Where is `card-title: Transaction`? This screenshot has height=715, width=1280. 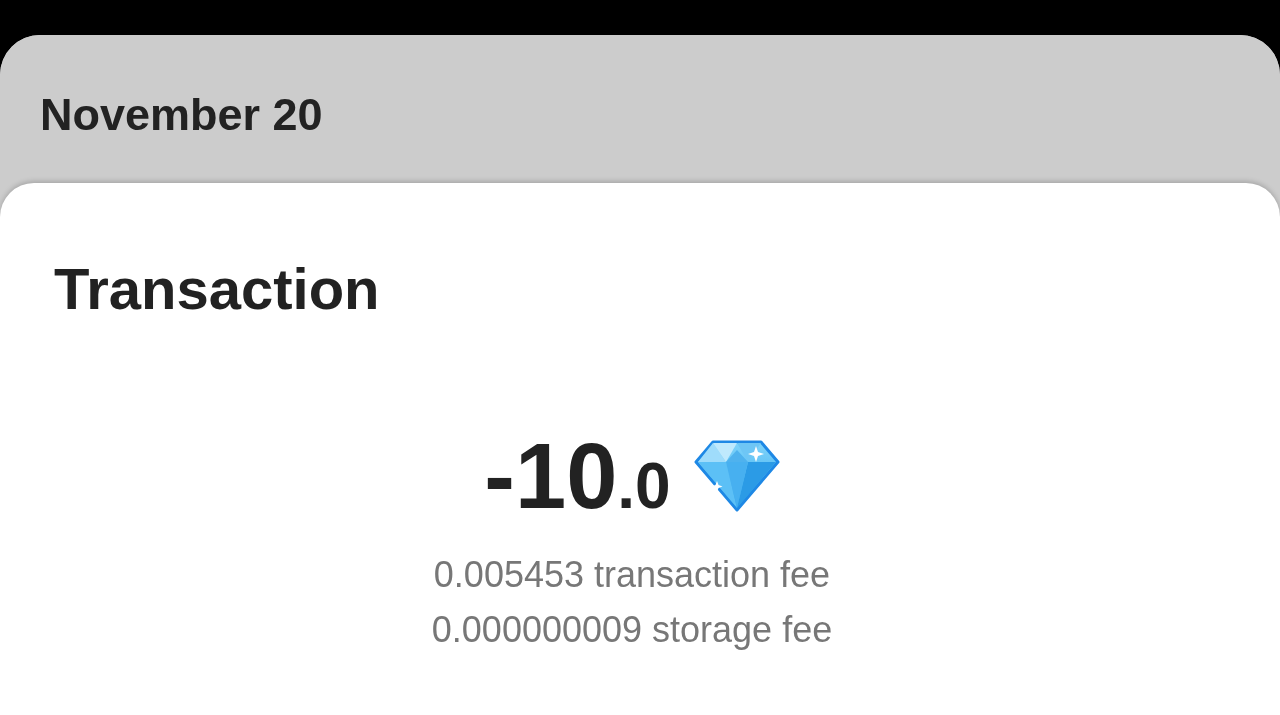 card-title: Transaction is located at coordinates (217, 289).